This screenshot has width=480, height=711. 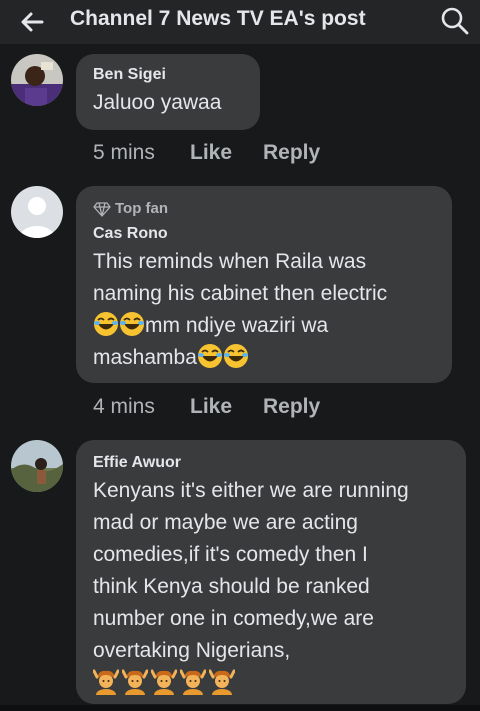 I want to click on comment-author: Cas Rono, so click(x=130, y=234).